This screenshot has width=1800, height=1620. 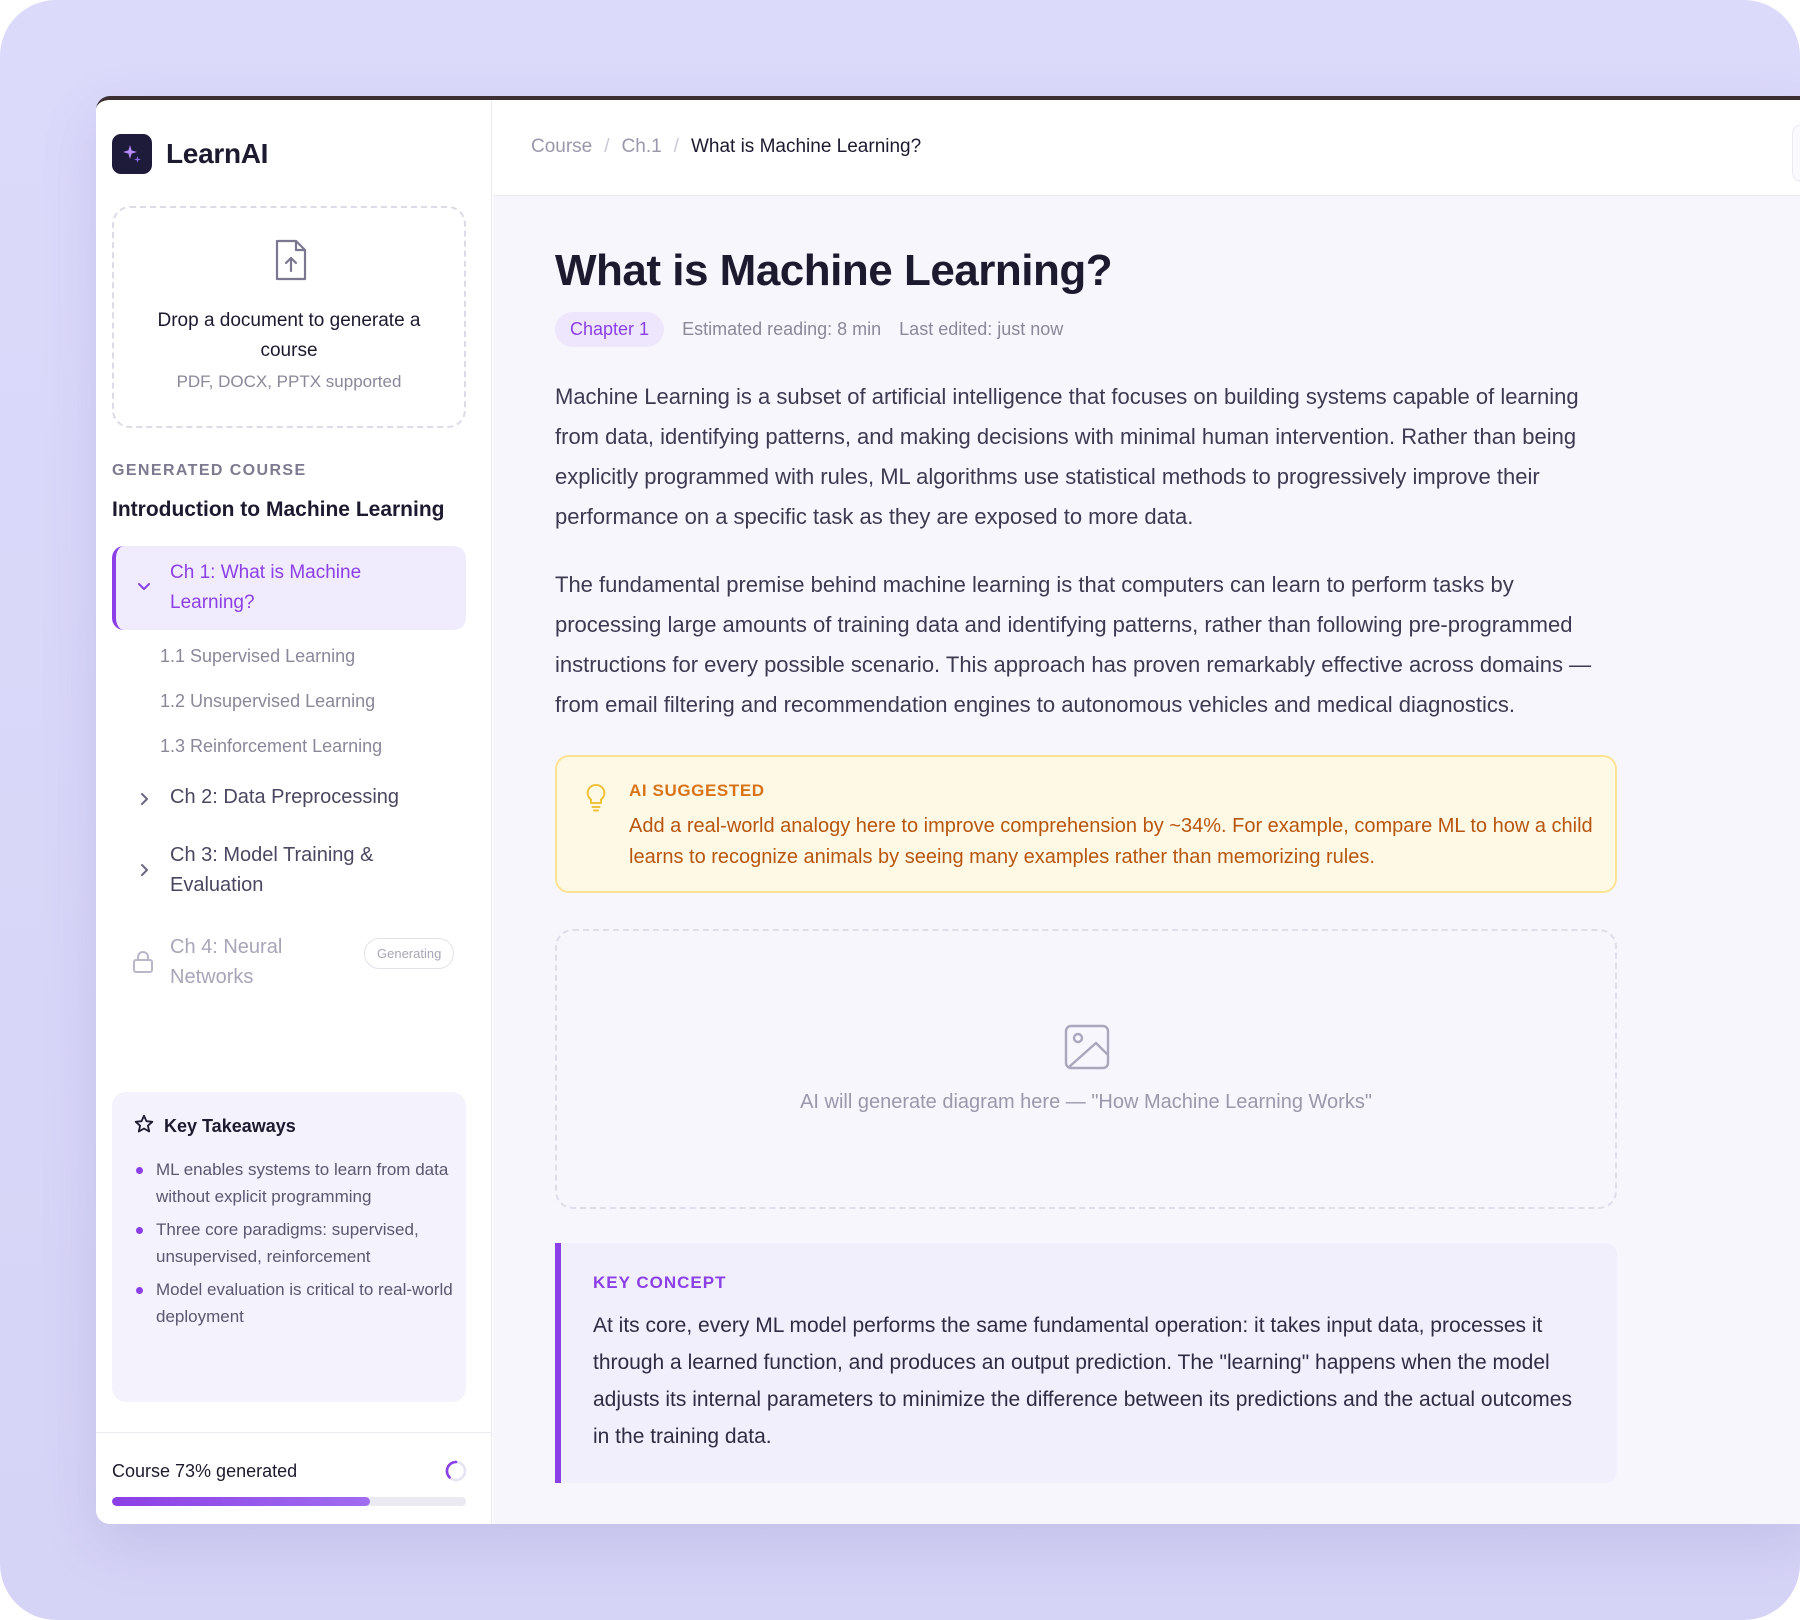 What do you see at coordinates (205, 1471) in the screenshot?
I see `progress-label: Course 73% generated` at bounding box center [205, 1471].